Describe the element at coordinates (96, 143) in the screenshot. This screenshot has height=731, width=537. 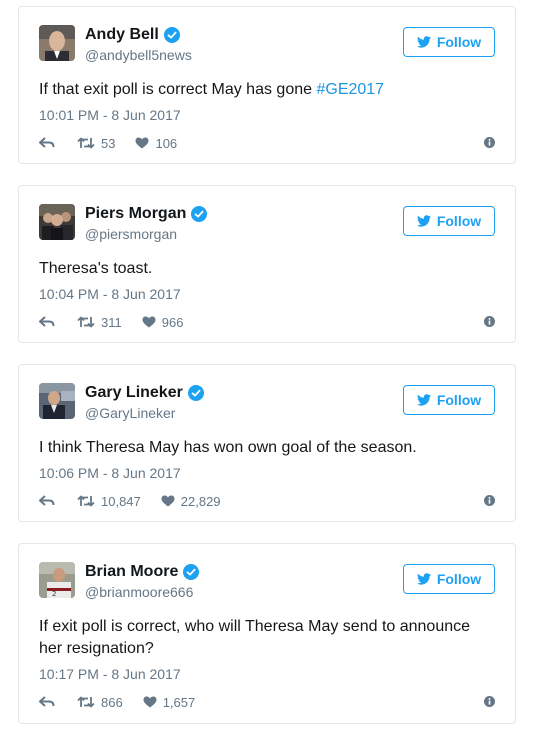
I see `retweet-button: 53` at that location.